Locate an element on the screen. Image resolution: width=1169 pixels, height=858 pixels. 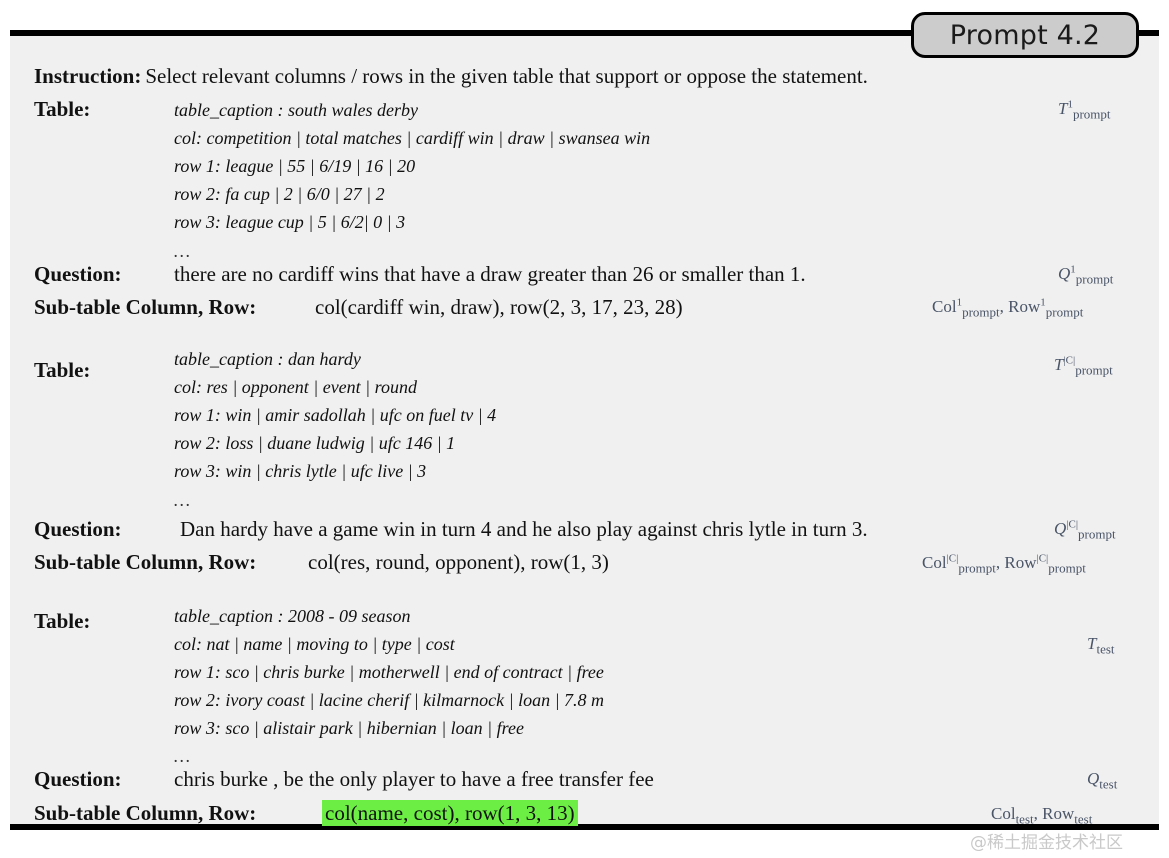
annot-subtable-1: Col1prompt, Row1prompt is located at coordinates (1008, 308).